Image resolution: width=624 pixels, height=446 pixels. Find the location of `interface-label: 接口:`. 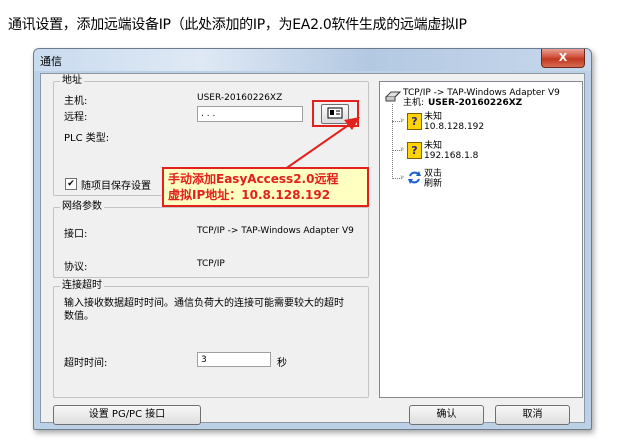

interface-label: 接口: is located at coordinates (76, 234).